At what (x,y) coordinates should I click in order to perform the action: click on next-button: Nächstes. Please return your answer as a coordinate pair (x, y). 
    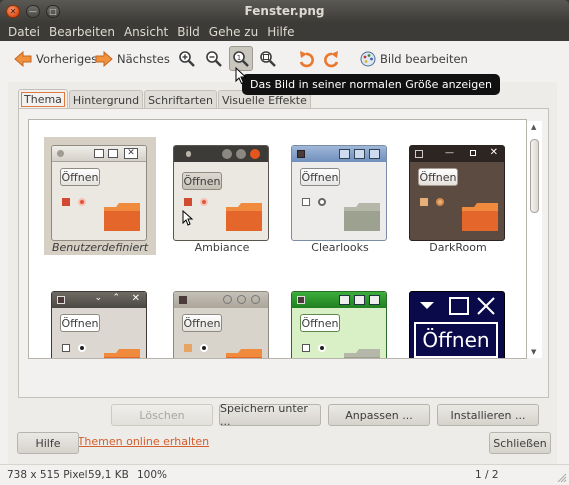
    Looking at the image, I should click on (132, 59).